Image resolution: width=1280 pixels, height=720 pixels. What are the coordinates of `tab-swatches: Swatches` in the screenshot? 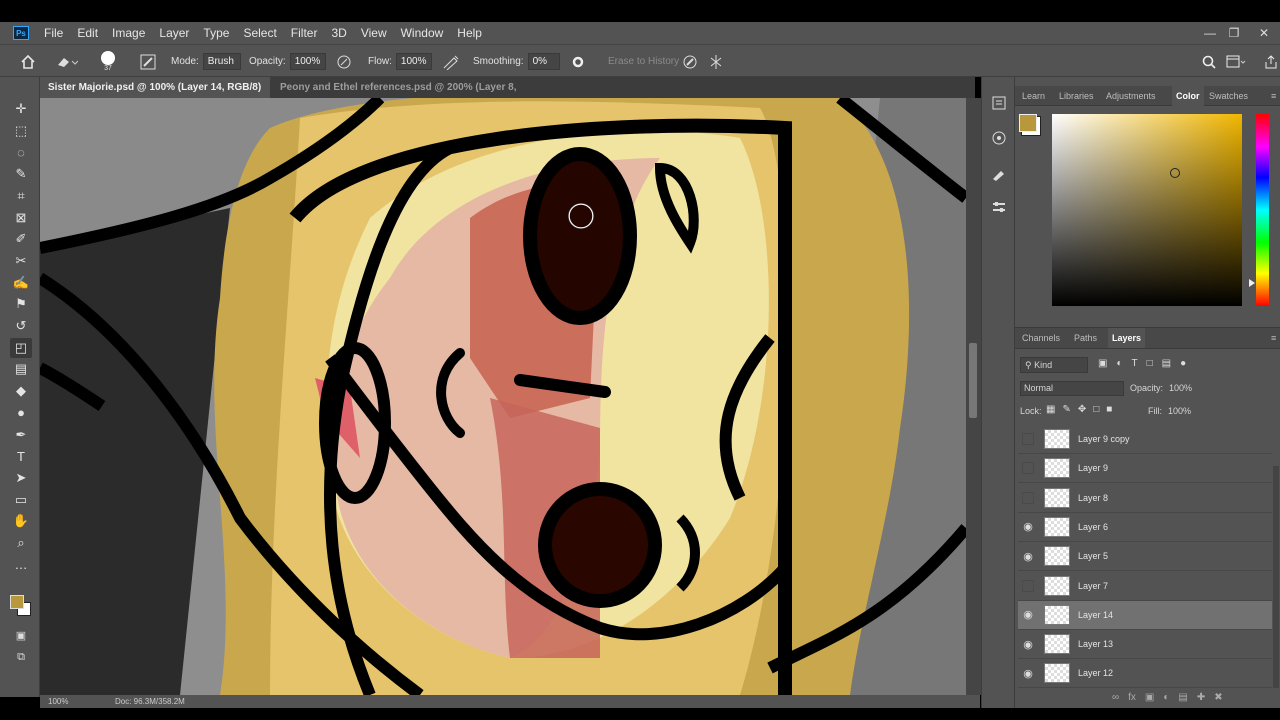 It's located at (1228, 96).